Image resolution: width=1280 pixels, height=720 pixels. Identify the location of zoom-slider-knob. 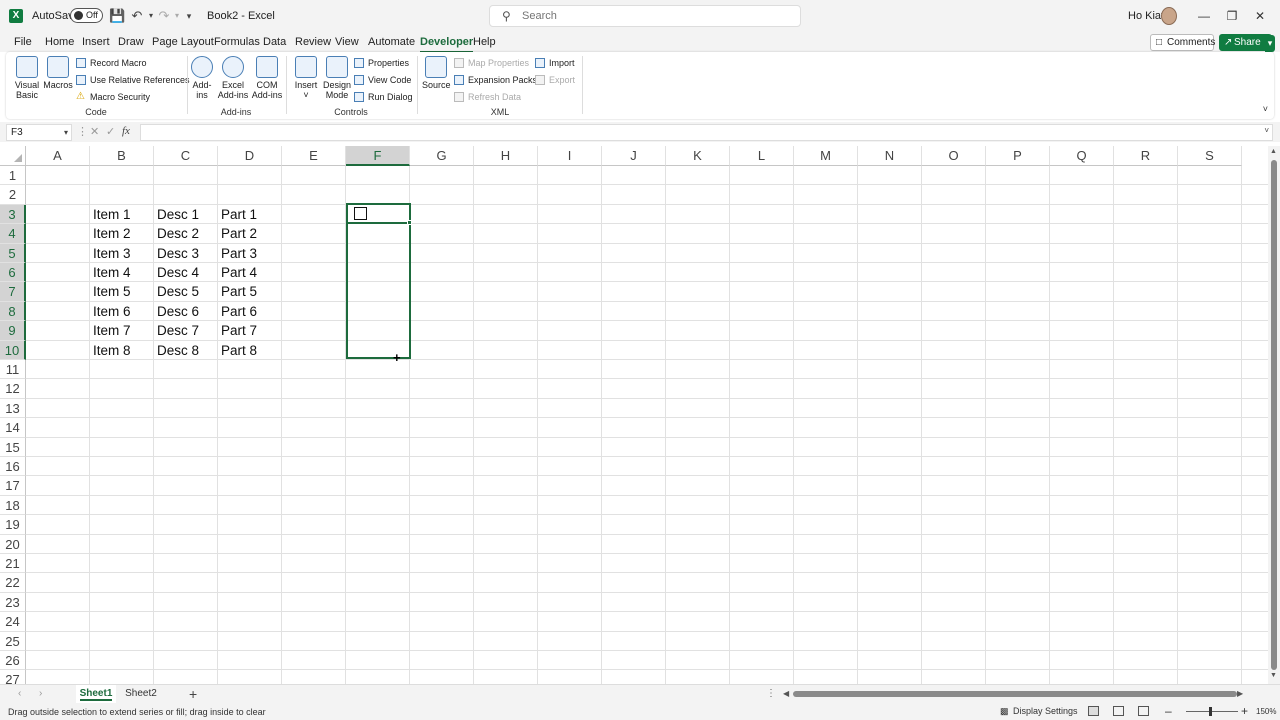
(1210, 711).